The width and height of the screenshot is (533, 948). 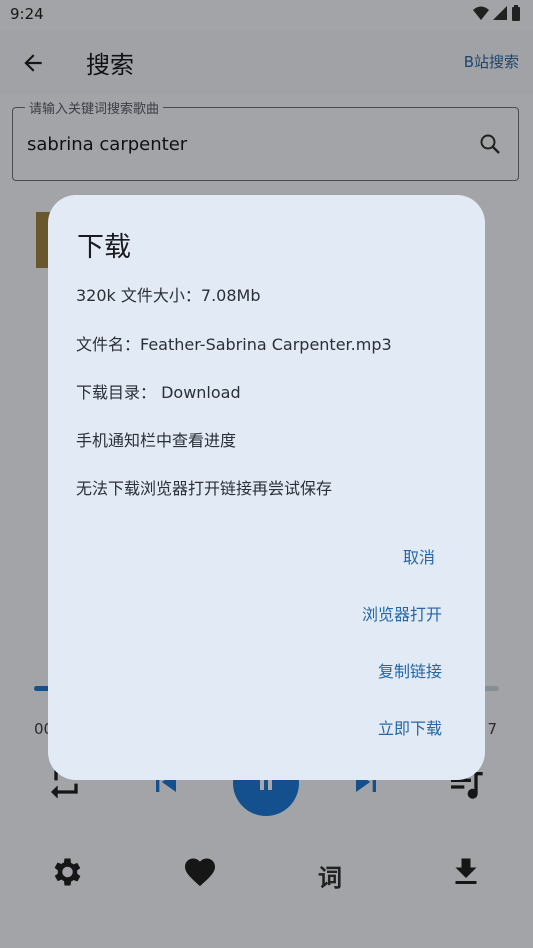 I want to click on file-size-text: 320k 文件大小：7.08Mb, so click(x=168, y=295).